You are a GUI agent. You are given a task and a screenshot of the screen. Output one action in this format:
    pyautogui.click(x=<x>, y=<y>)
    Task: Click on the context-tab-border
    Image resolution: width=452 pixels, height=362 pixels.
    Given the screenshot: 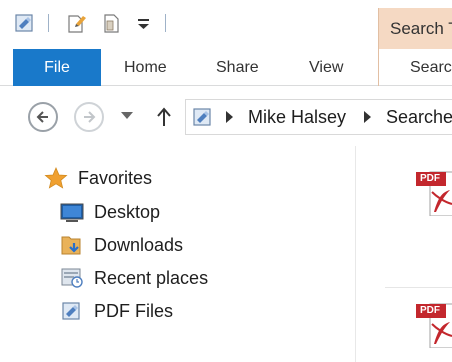 What is the action you would take?
    pyautogui.click(x=378, y=67)
    